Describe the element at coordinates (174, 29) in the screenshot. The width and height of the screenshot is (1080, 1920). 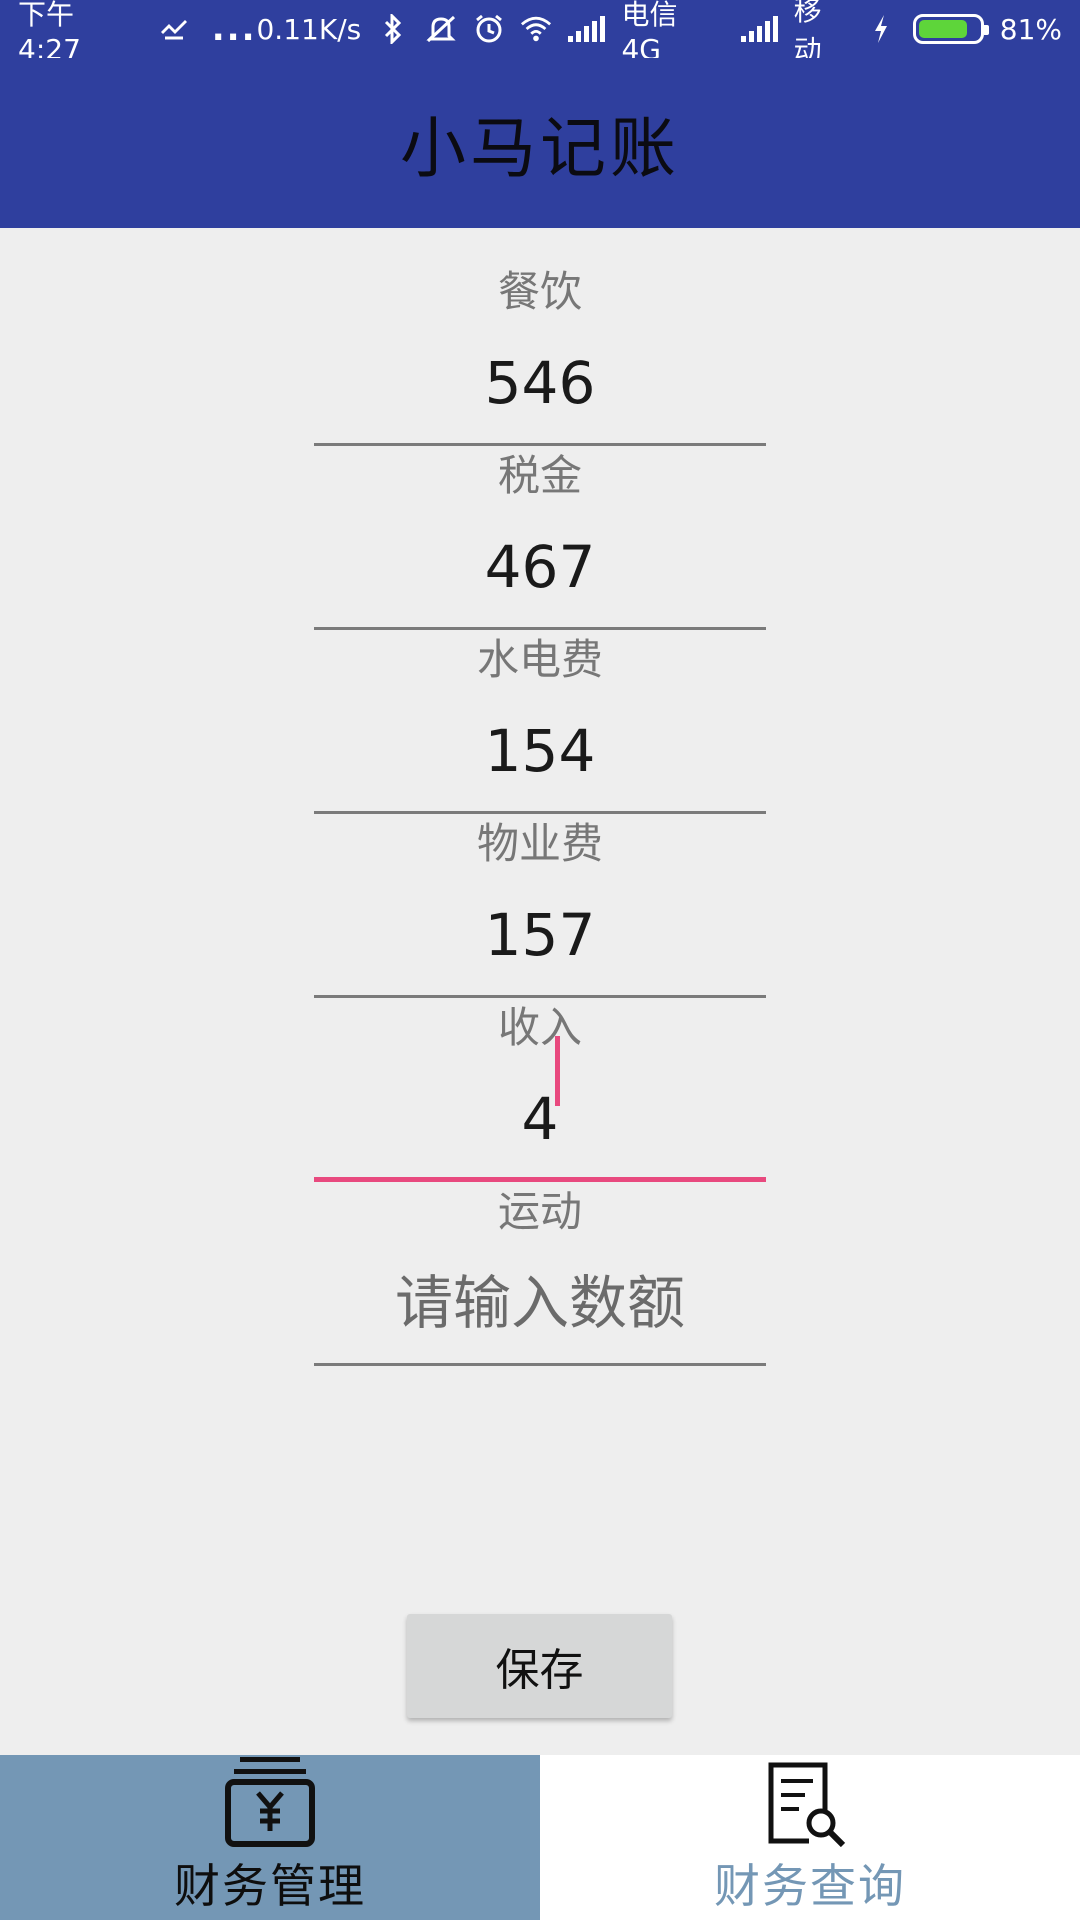
I see `notification-icon` at that location.